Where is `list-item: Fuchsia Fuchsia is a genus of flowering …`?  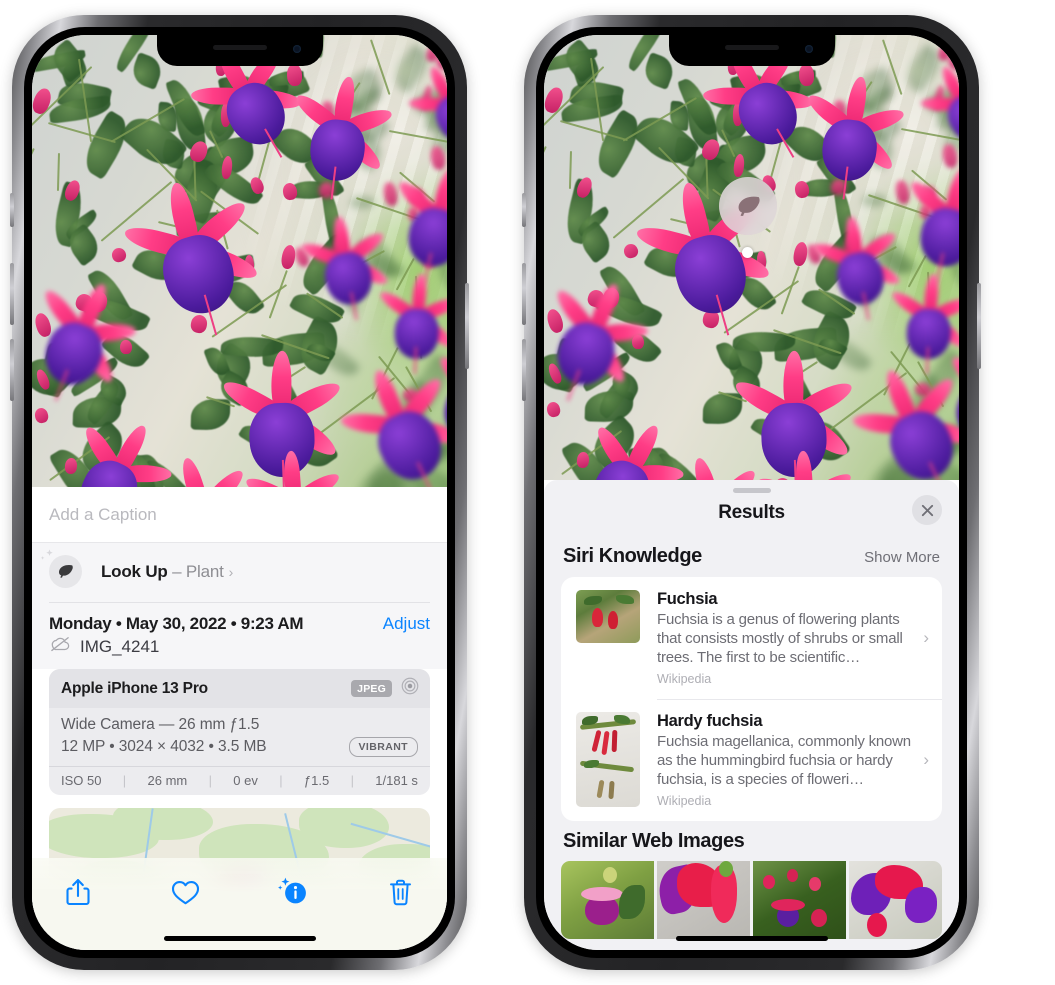 list-item: Fuchsia Fuchsia is a genus of flowering … is located at coordinates (751, 638).